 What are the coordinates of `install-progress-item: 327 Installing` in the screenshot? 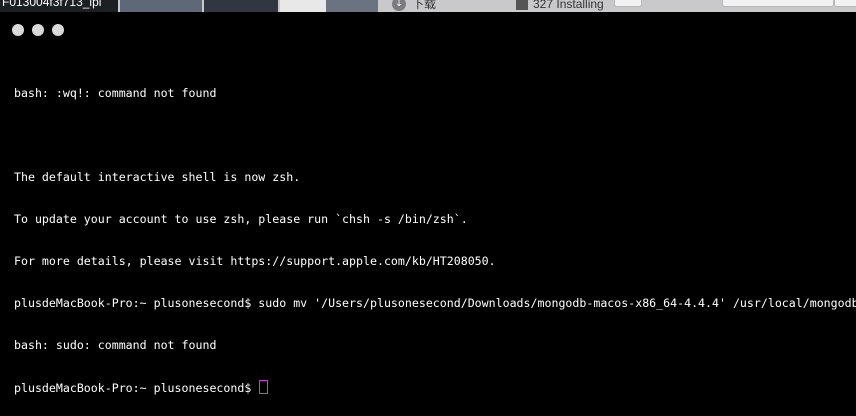 It's located at (560, 6).